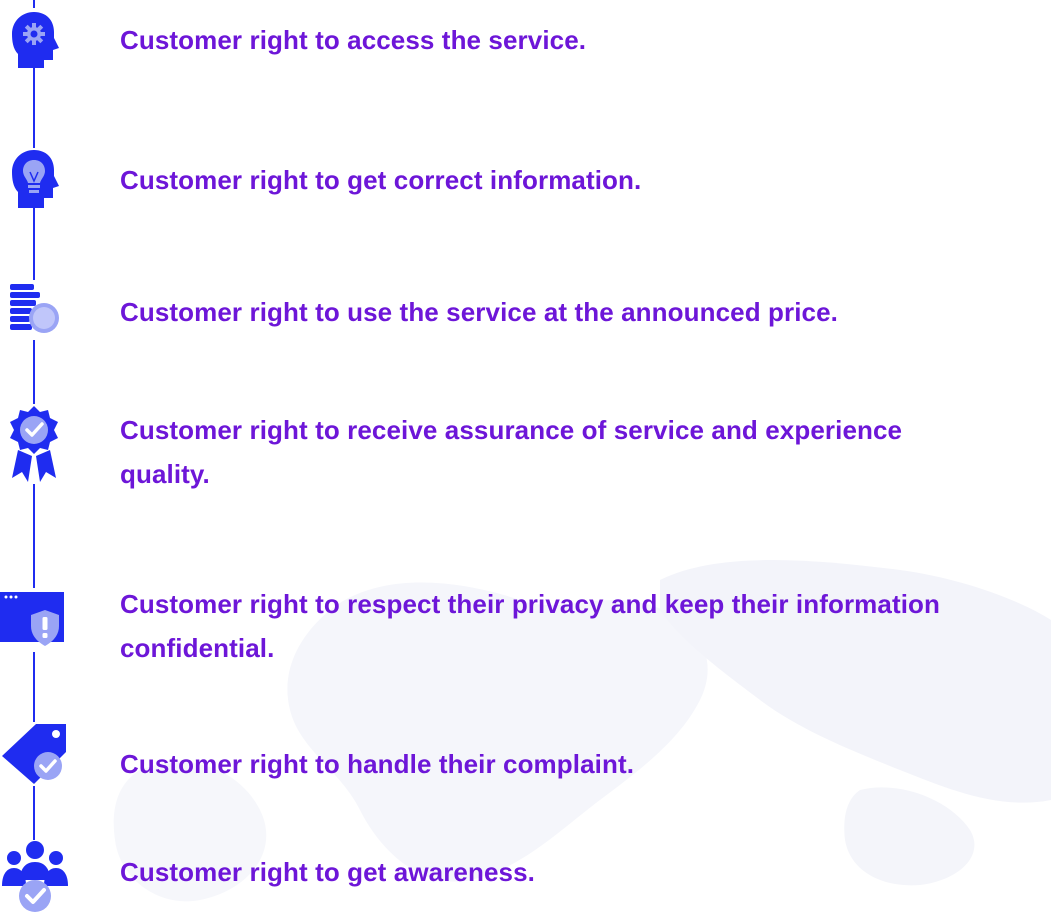  Describe the element at coordinates (34, 444) in the screenshot. I see `award-ribbon-check-icon` at that location.